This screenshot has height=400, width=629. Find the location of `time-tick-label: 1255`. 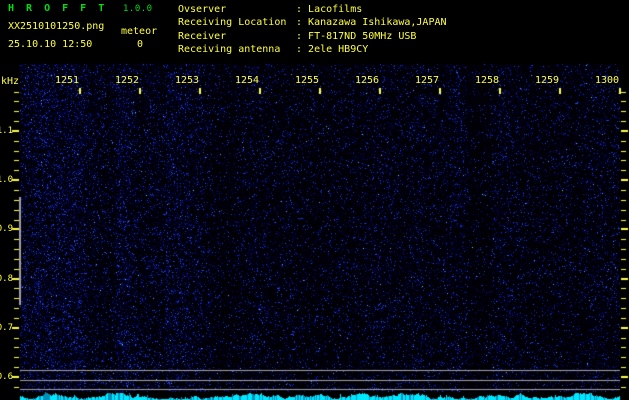

time-tick-label: 1255 is located at coordinates (307, 80).